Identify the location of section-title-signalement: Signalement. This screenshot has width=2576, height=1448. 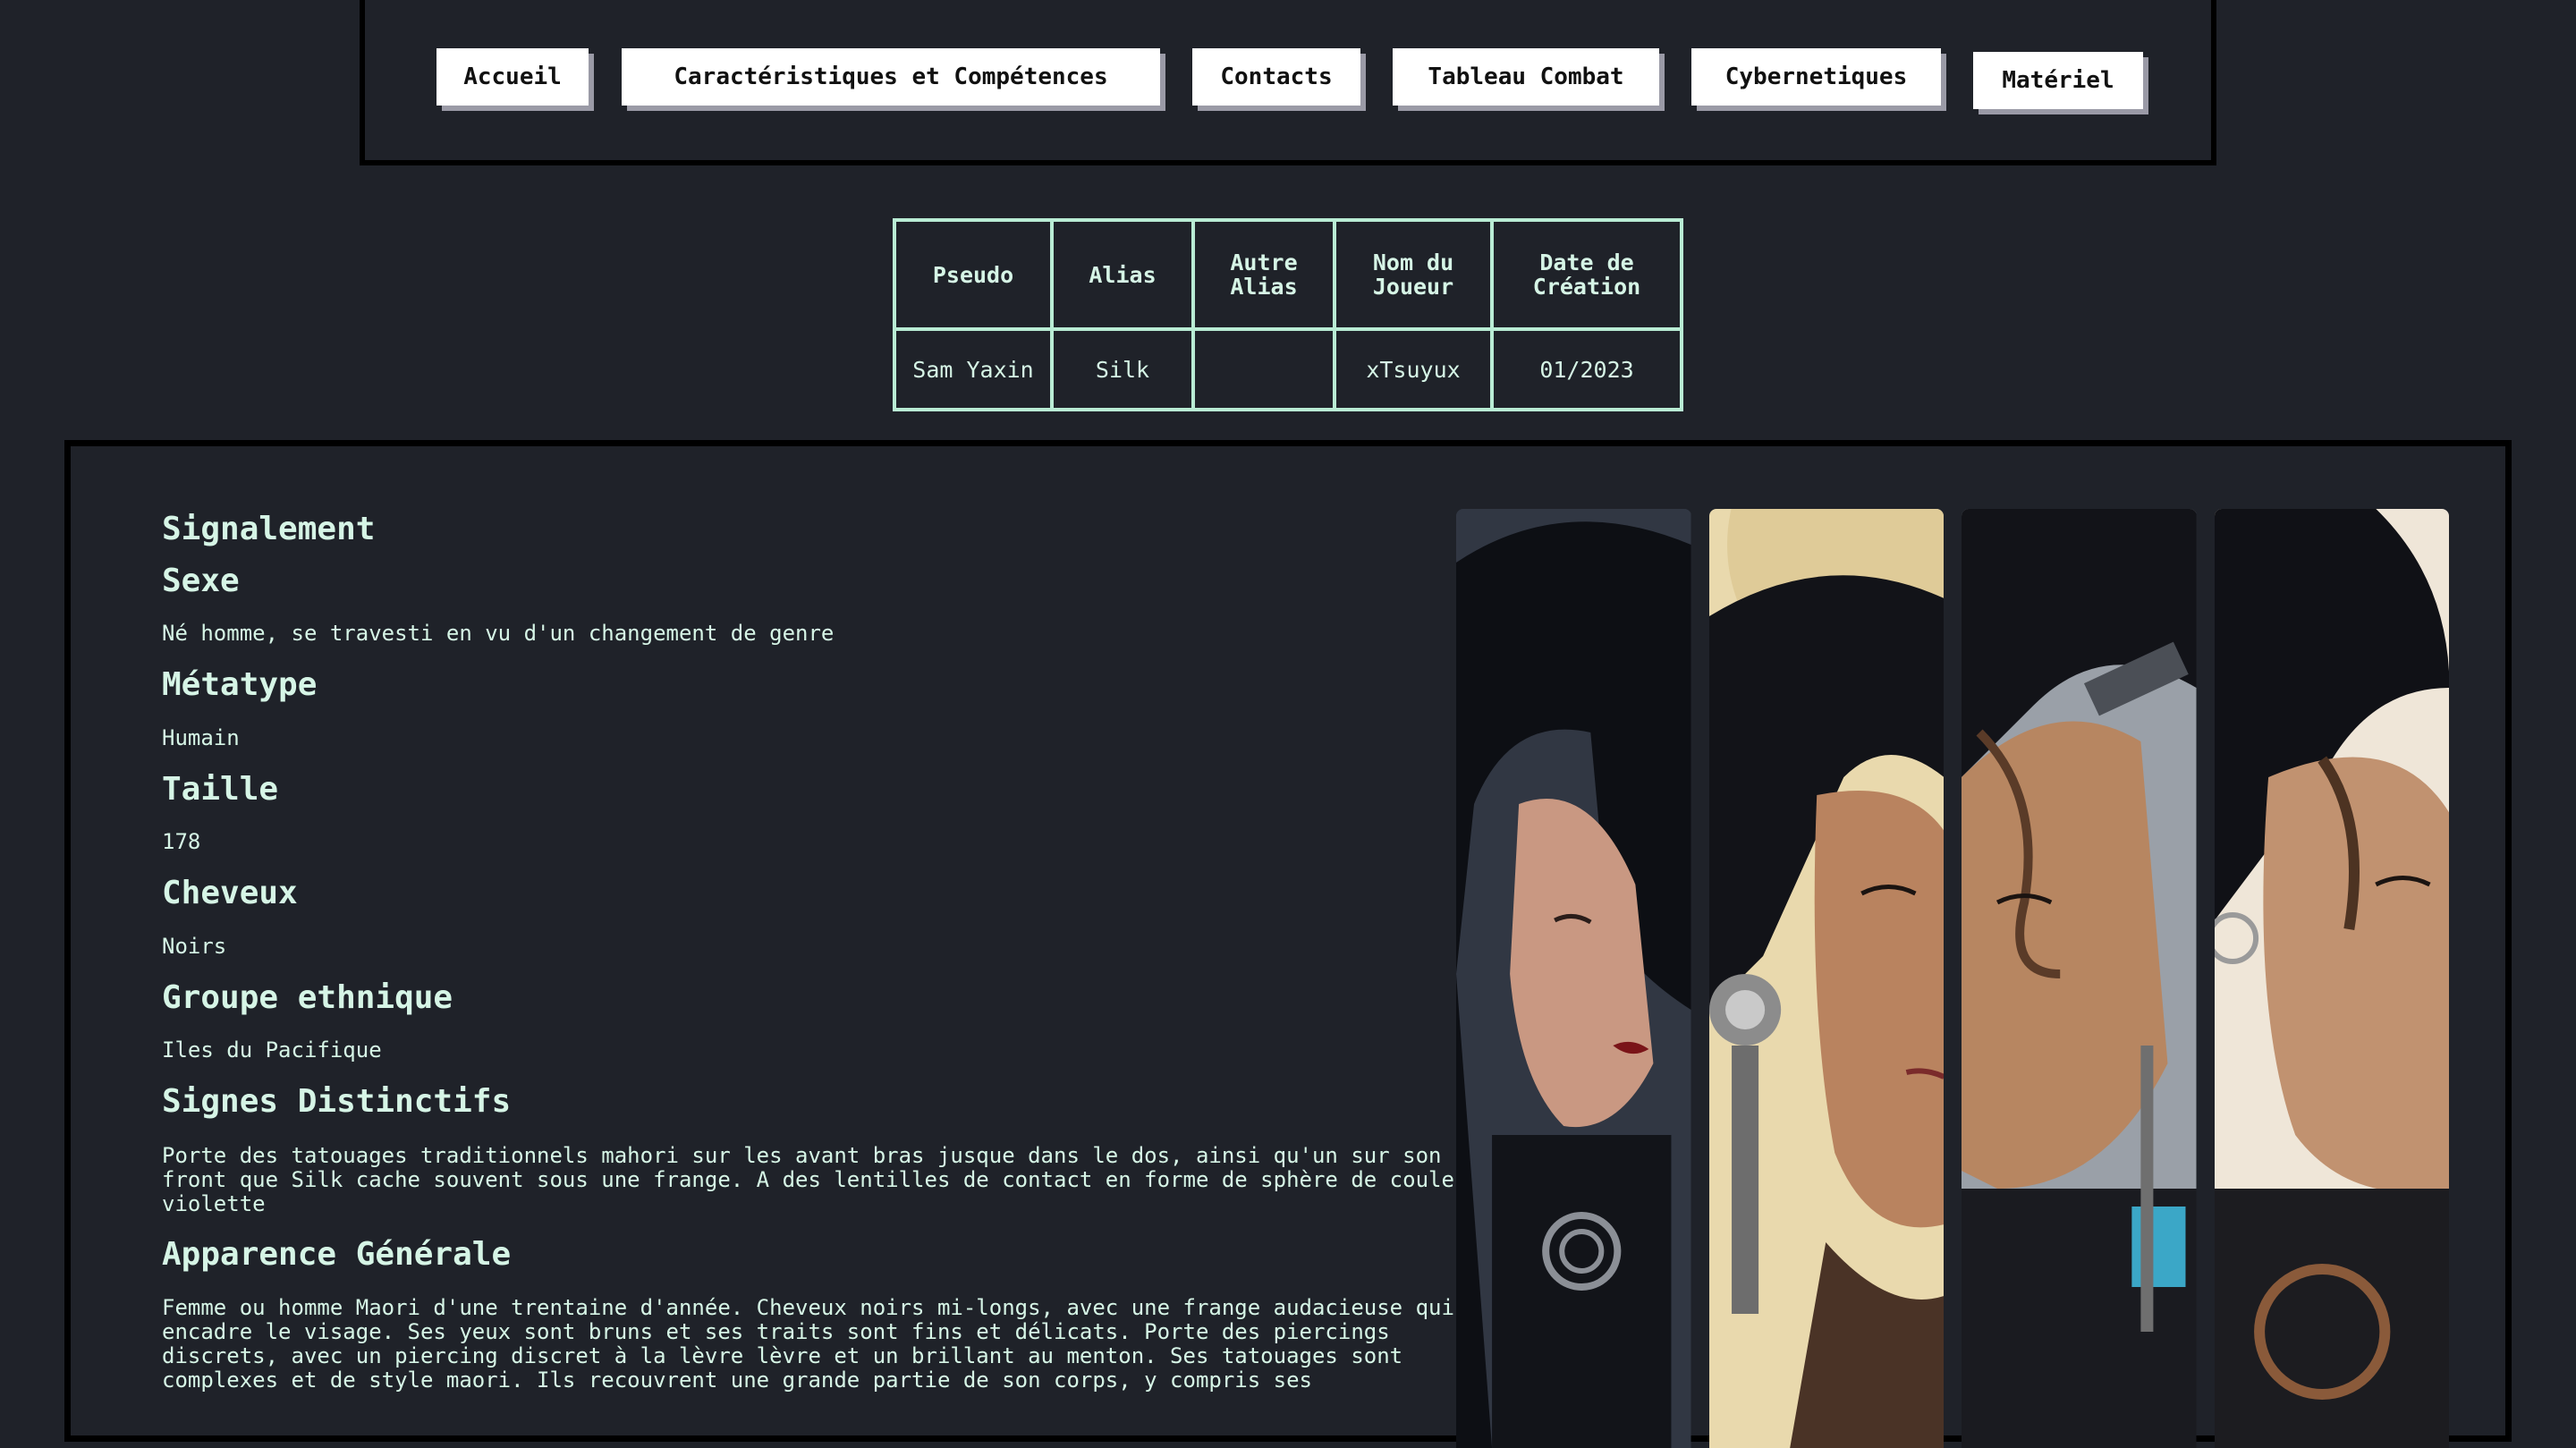
(269, 529).